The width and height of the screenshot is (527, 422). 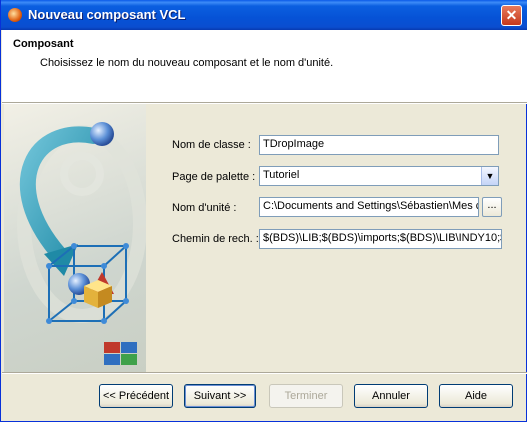 What do you see at coordinates (215, 239) in the screenshot?
I see `search-path-label: Chemin de rech. :` at bounding box center [215, 239].